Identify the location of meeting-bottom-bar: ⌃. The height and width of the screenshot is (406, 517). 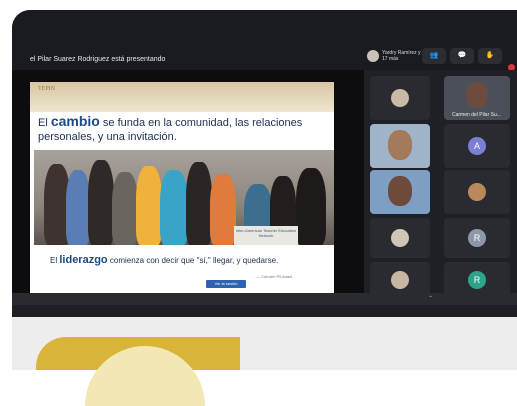
(264, 299).